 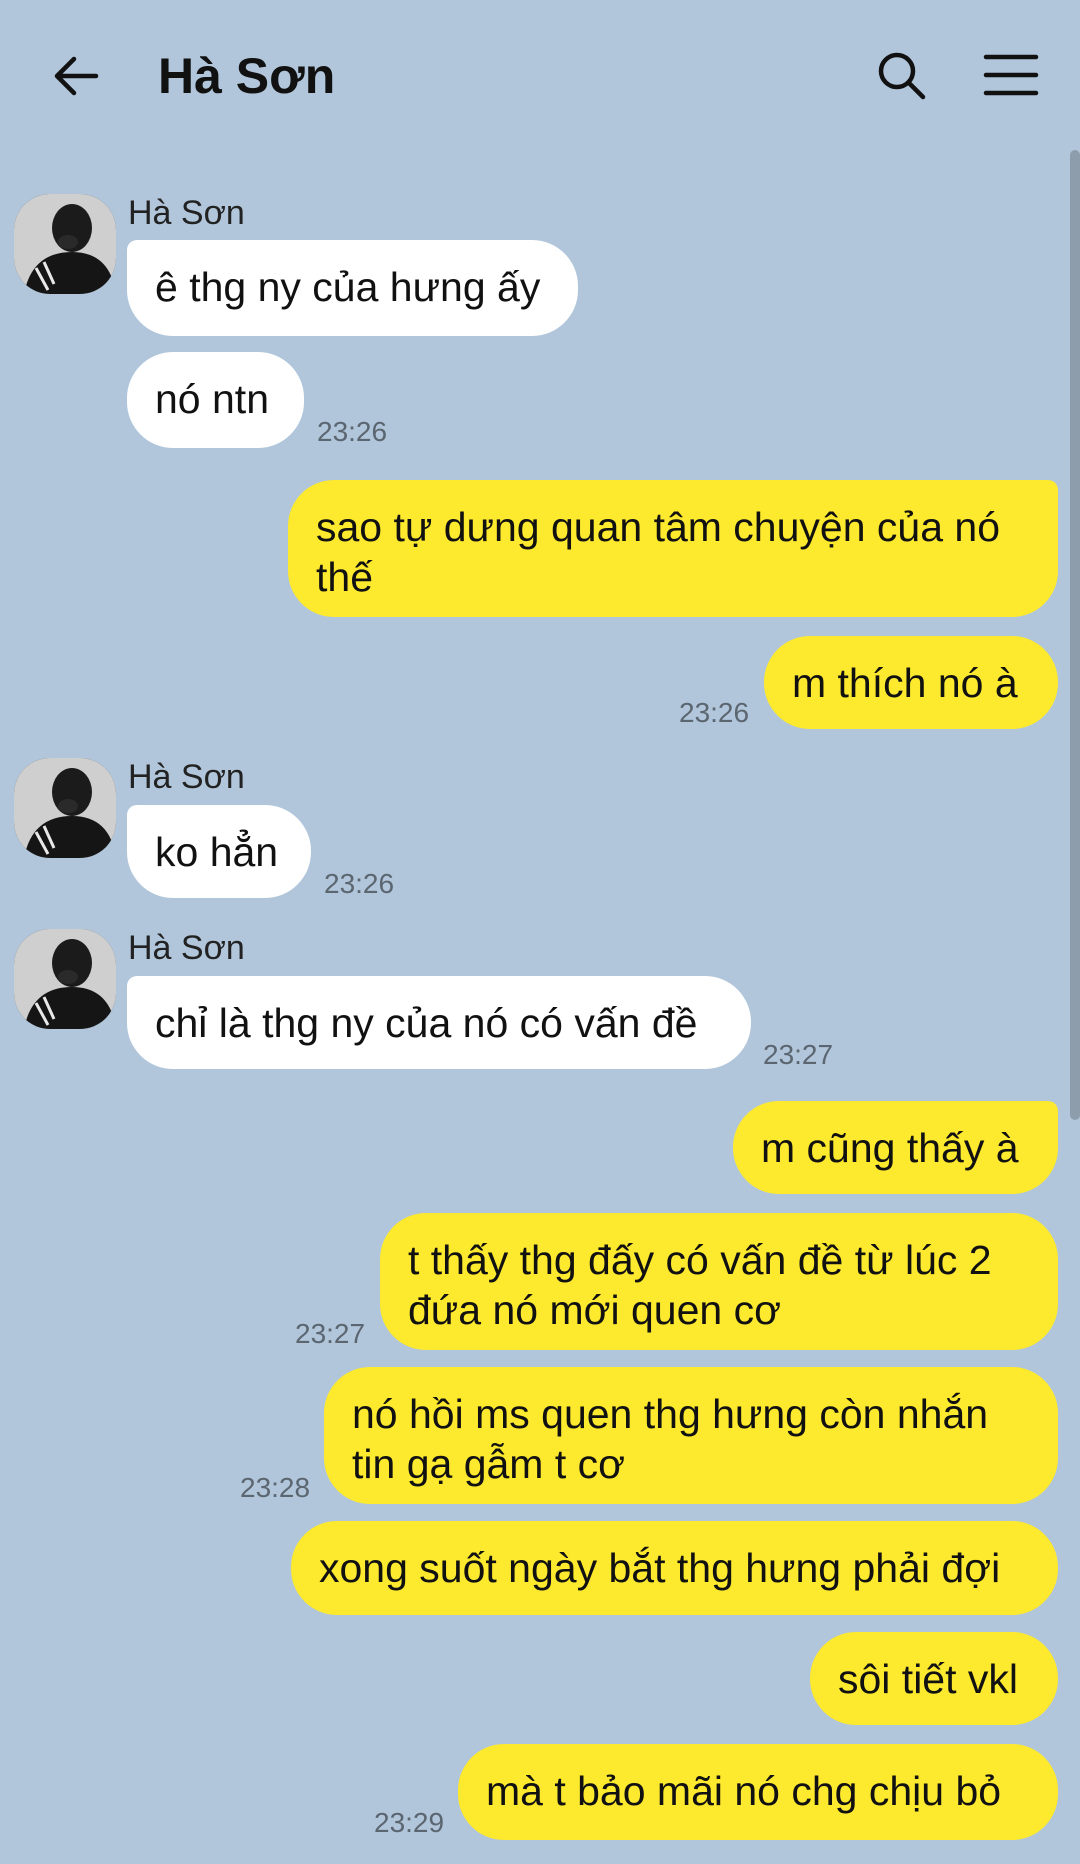 I want to click on search-button, so click(x=901, y=75).